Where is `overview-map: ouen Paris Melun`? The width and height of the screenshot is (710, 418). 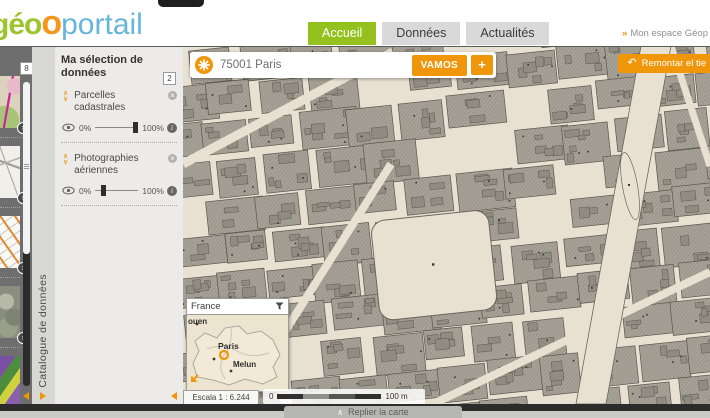
overview-map: ouen Paris Melun is located at coordinates (237, 353).